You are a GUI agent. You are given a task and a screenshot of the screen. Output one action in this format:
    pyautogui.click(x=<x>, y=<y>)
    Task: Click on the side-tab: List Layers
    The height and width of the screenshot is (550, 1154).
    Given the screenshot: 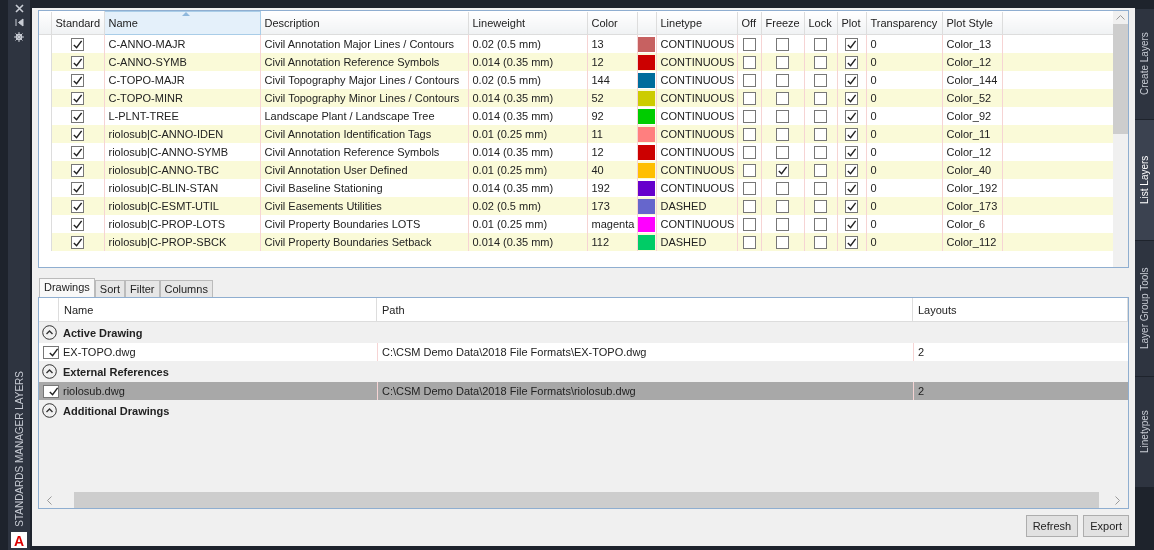 What is the action you would take?
    pyautogui.click(x=1144, y=179)
    